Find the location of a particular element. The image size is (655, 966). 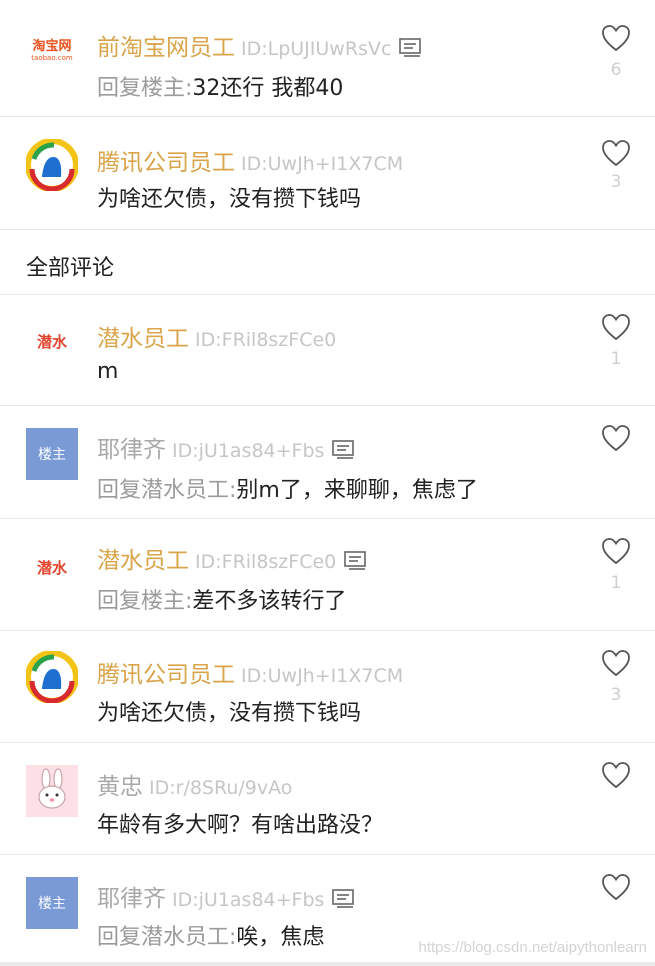

avatar-sublabel: taobao.com is located at coordinates (52, 57).